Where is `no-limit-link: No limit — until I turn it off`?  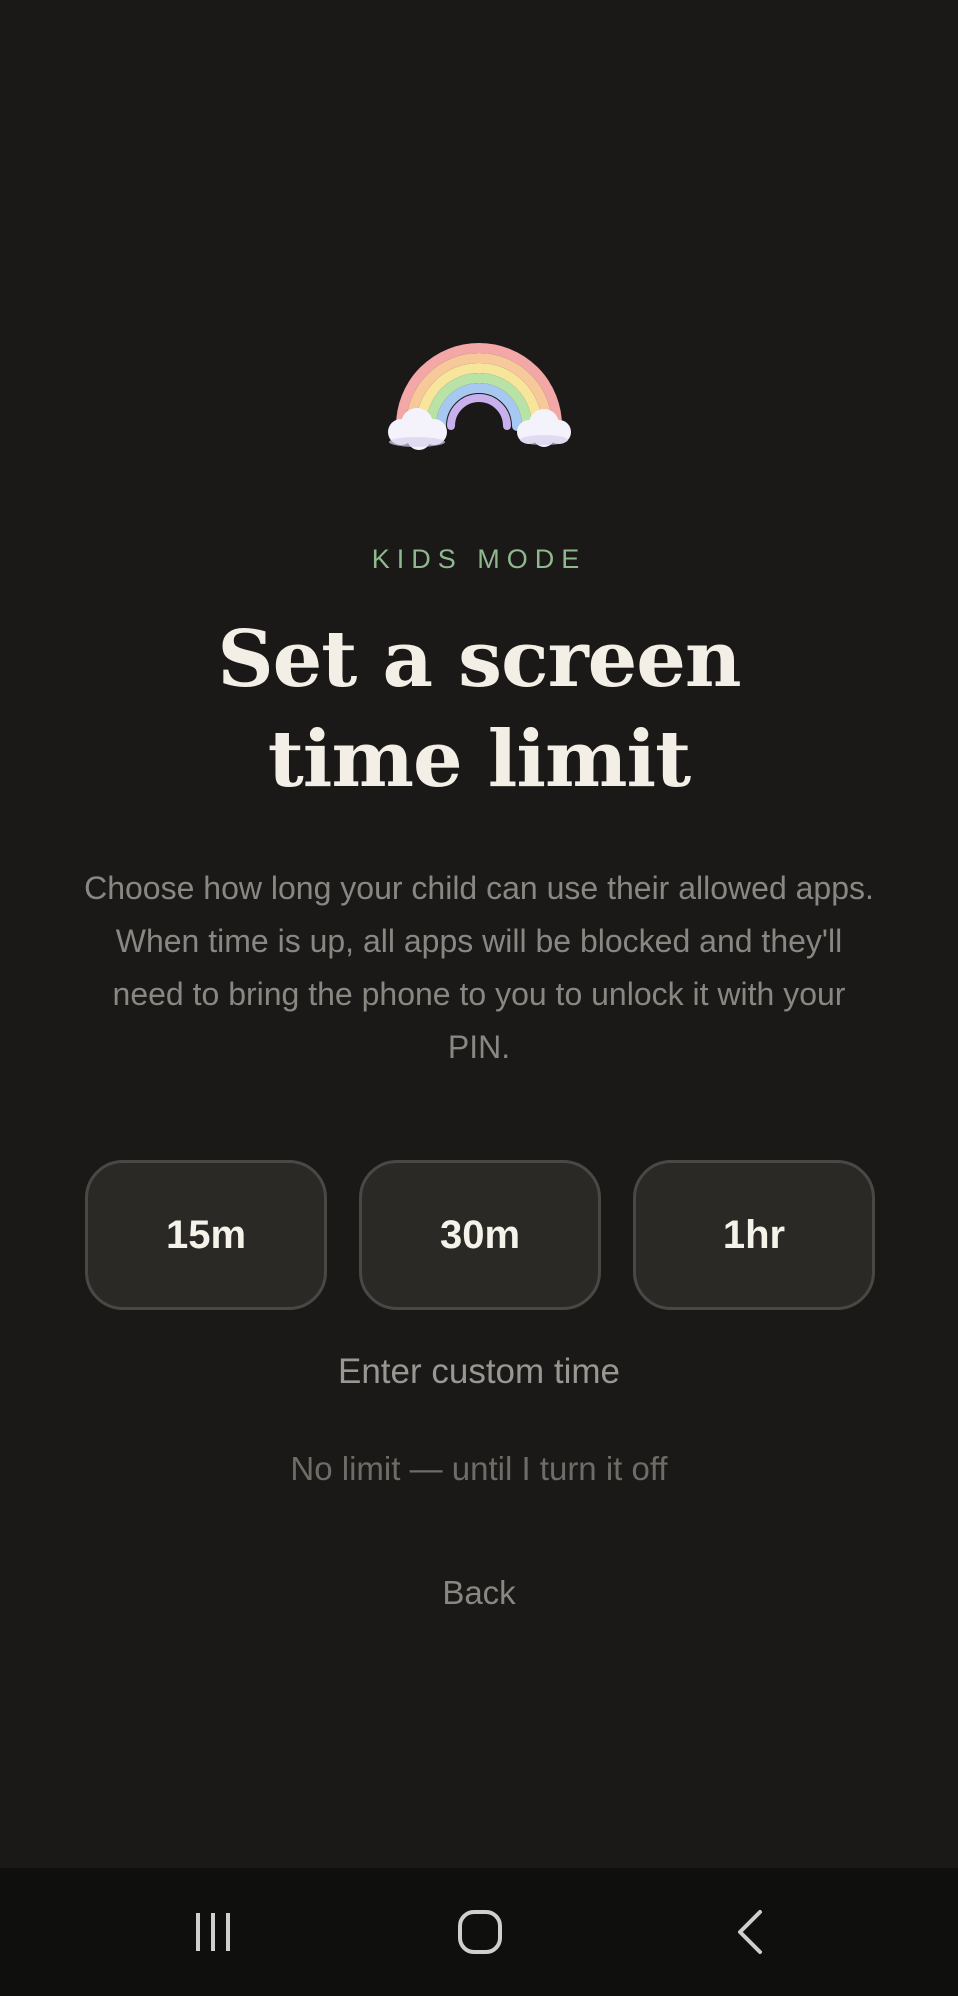 no-limit-link: No limit — until I turn it off is located at coordinates (479, 1469).